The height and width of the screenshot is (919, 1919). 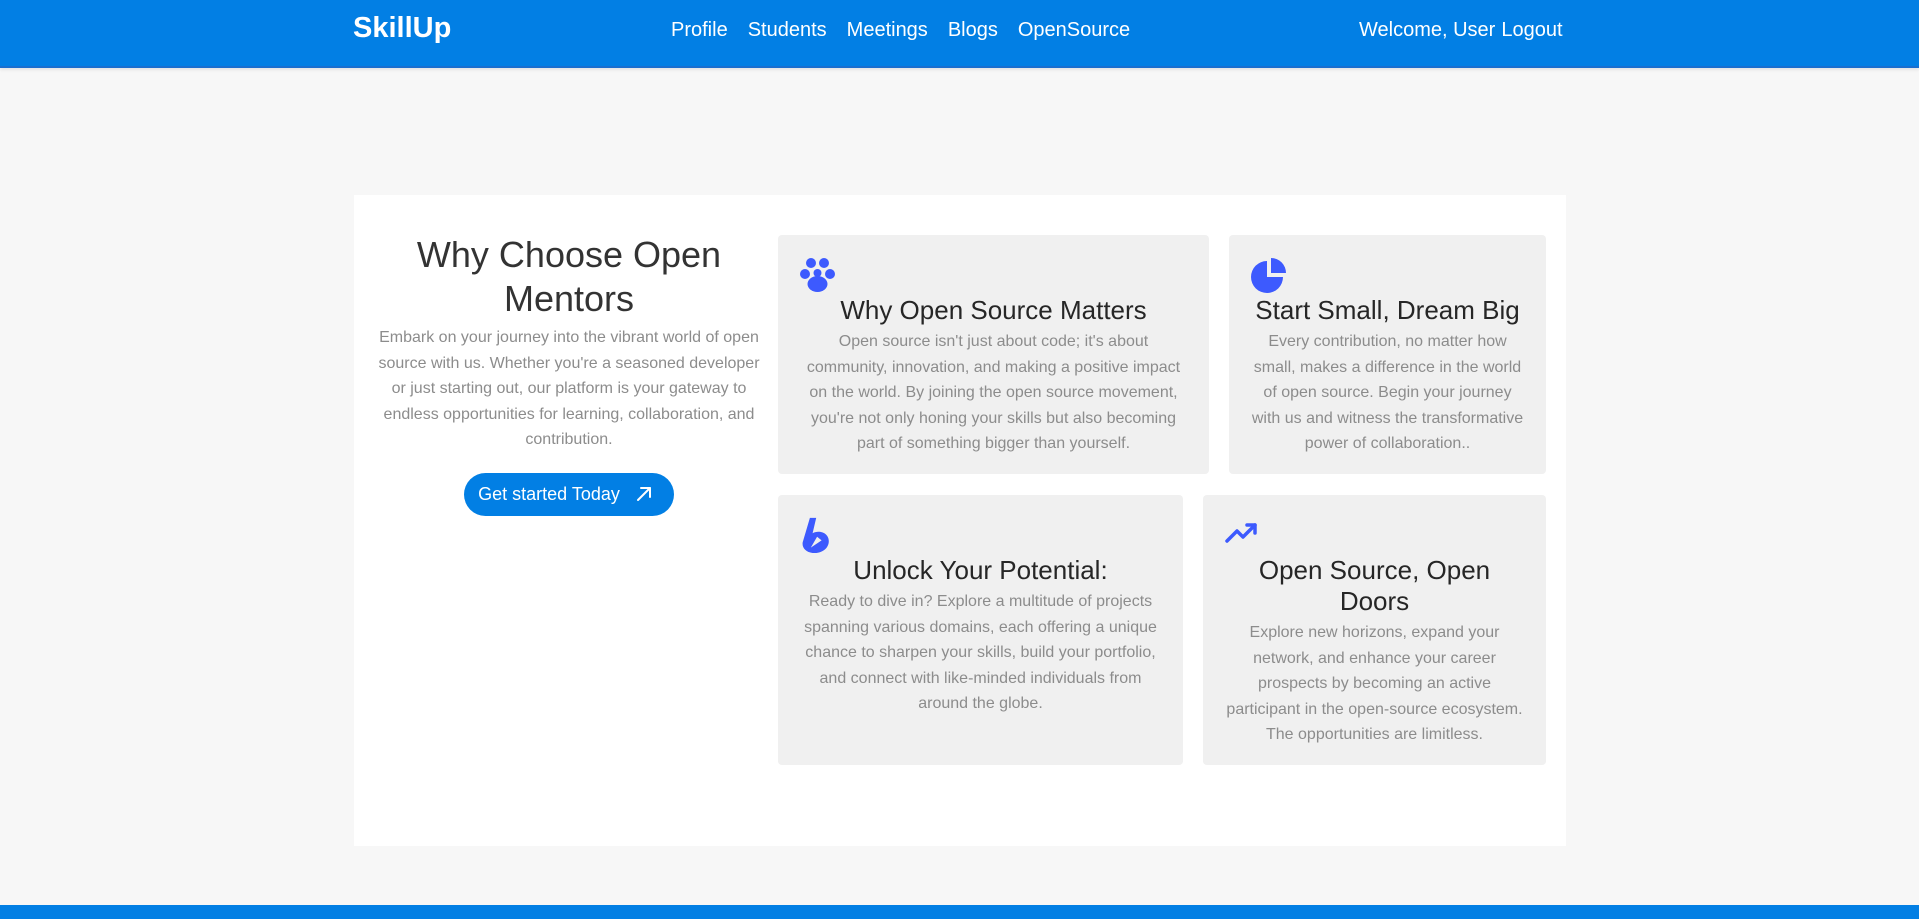 What do you see at coordinates (980, 570) in the screenshot?
I see `feature-title: Unlock Your Potential:` at bounding box center [980, 570].